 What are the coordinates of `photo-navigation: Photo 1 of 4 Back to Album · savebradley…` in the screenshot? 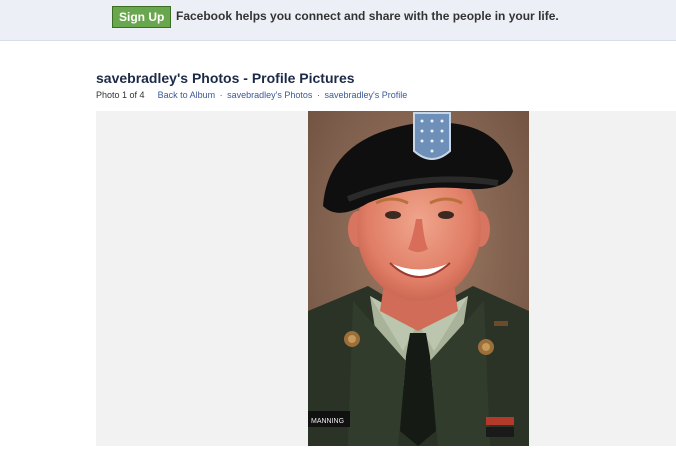 It's located at (251, 95).